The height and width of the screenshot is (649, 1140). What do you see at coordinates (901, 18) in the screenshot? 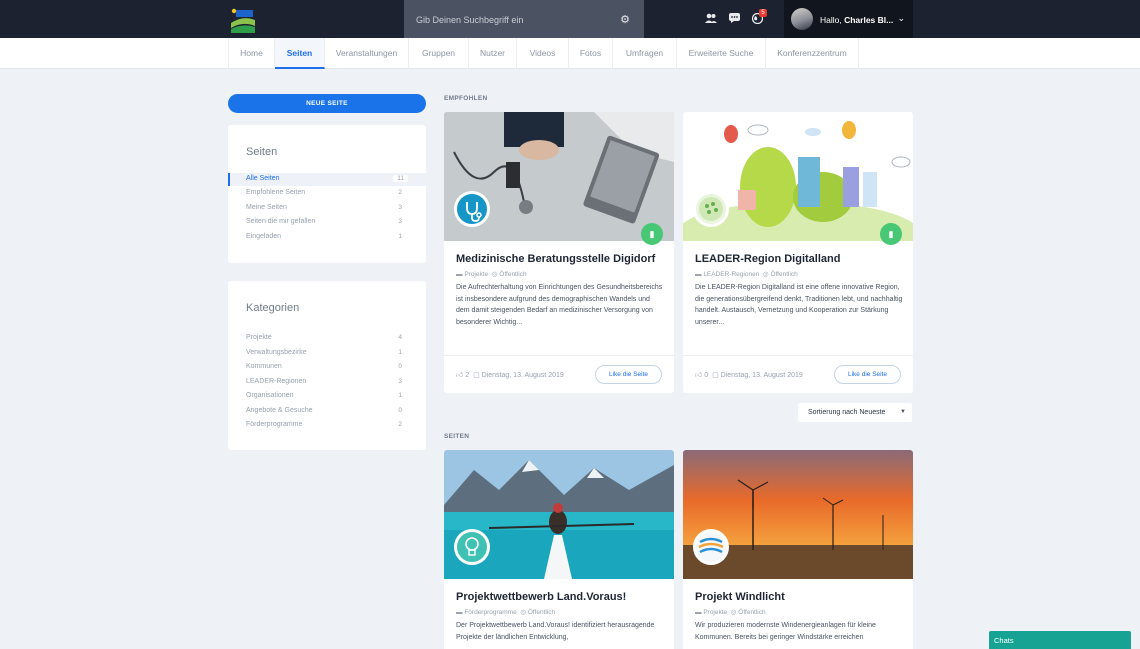
I see `chevron-down-icon: ⌄` at bounding box center [901, 18].